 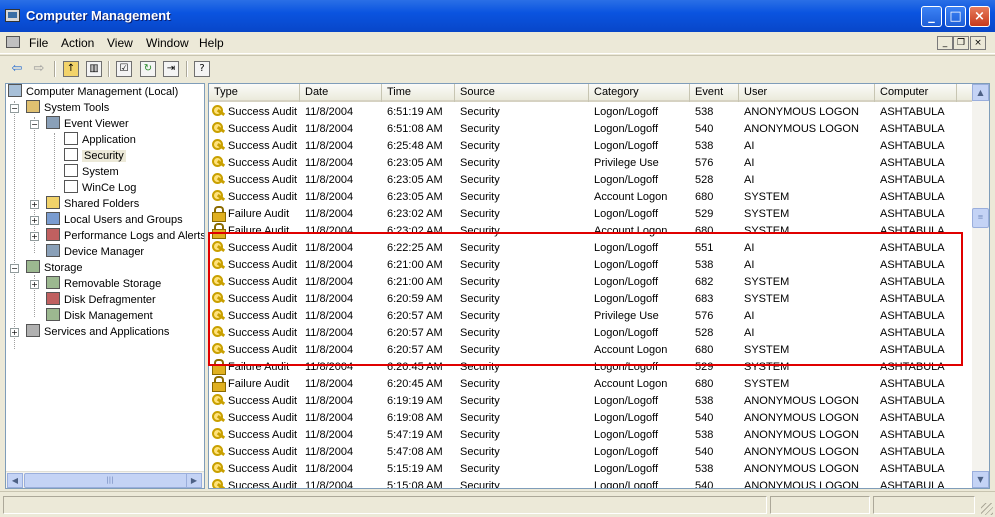 I want to click on column-header-type: Type, so click(x=254, y=93).